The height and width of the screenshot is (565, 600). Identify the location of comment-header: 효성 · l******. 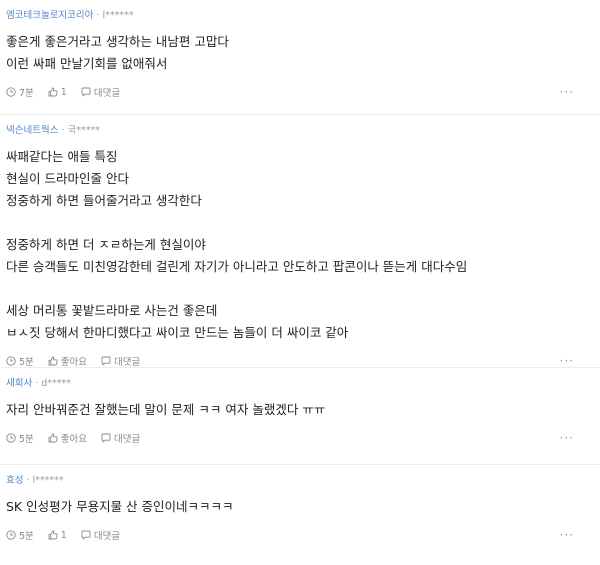
(303, 476).